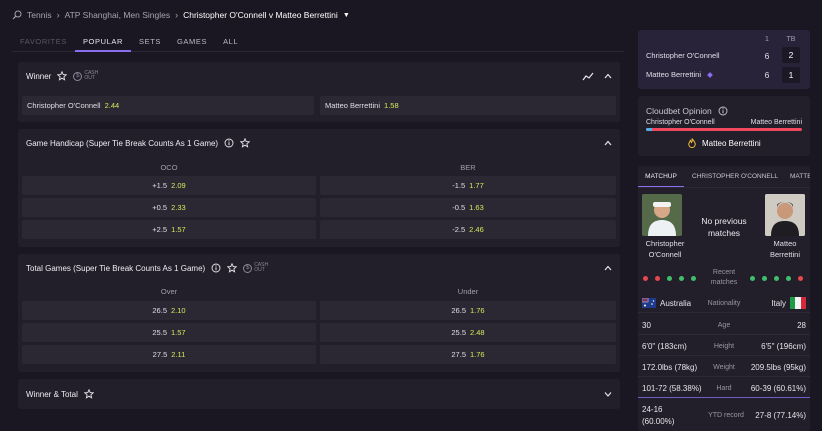 The width and height of the screenshot is (822, 431). What do you see at coordinates (649, 129) in the screenshot?
I see `opinion-bar-left` at bounding box center [649, 129].